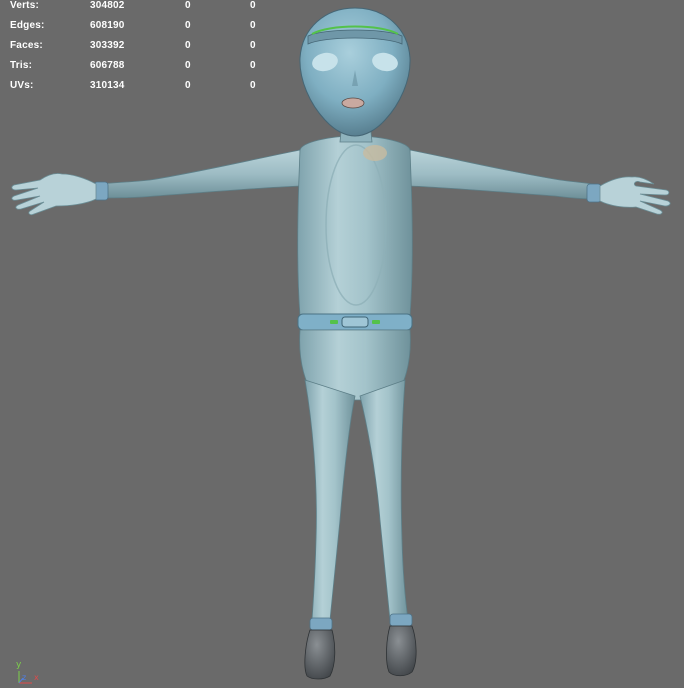 This screenshot has width=684, height=688. What do you see at coordinates (376, 322) in the screenshot?
I see `belt-light-right` at bounding box center [376, 322].